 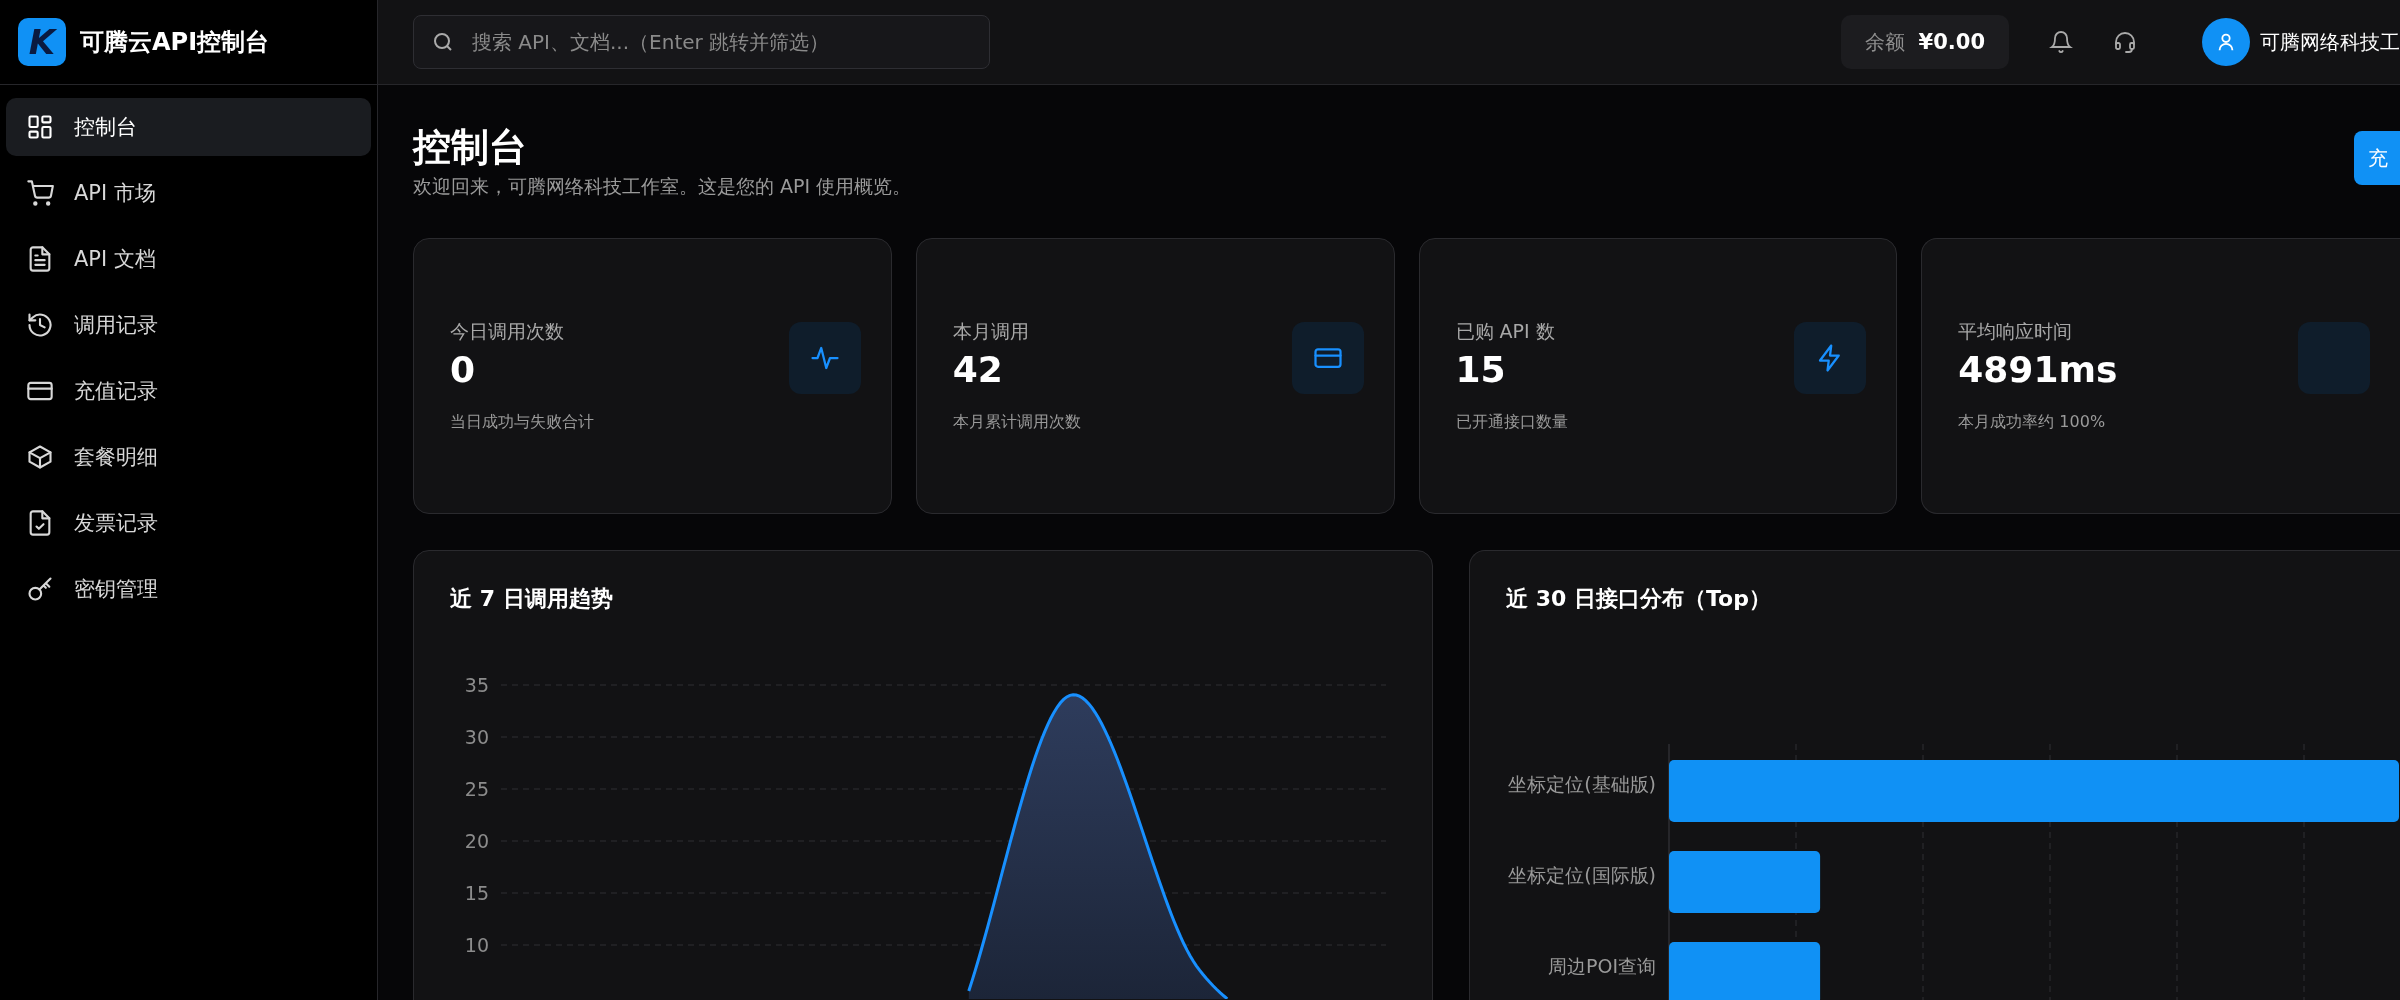 What do you see at coordinates (476, 841) in the screenshot?
I see `y-axis-label: 20` at bounding box center [476, 841].